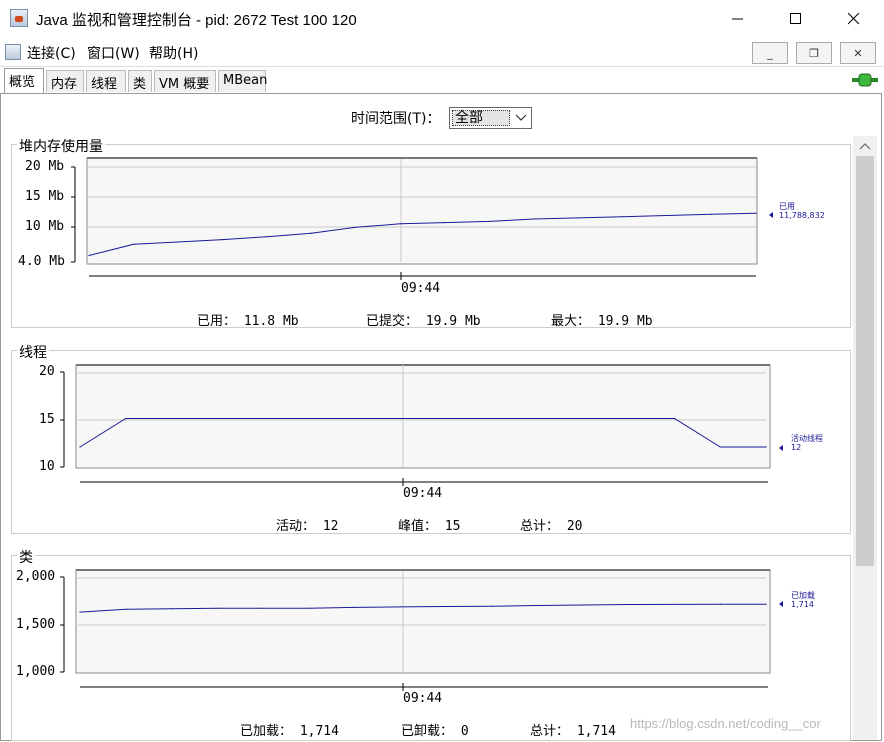  What do you see at coordinates (47, 419) in the screenshot?
I see `threads-ytick-15: 15` at bounding box center [47, 419].